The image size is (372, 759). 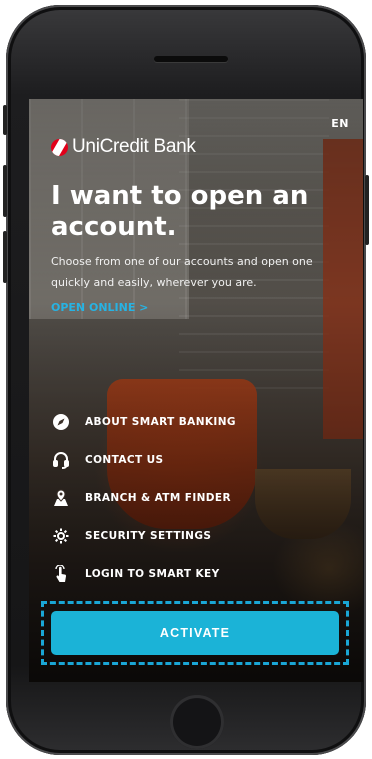 I want to click on unicredit-logo-icon, so click(x=59, y=147).